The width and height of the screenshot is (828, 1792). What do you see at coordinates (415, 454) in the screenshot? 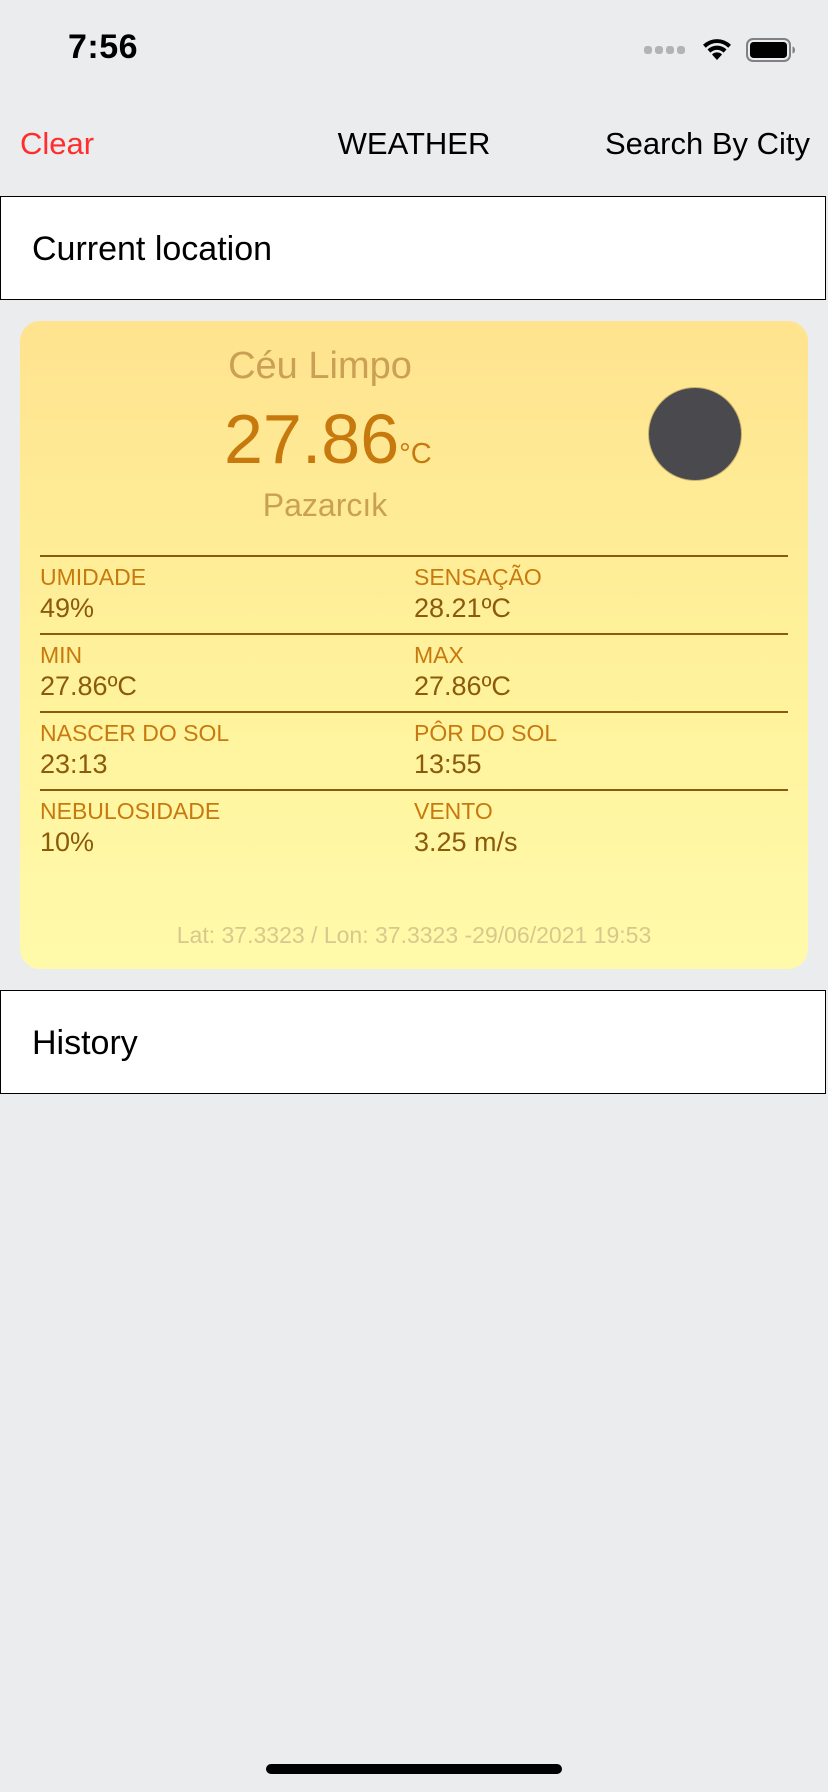
I see `temperature-unit: °C` at bounding box center [415, 454].